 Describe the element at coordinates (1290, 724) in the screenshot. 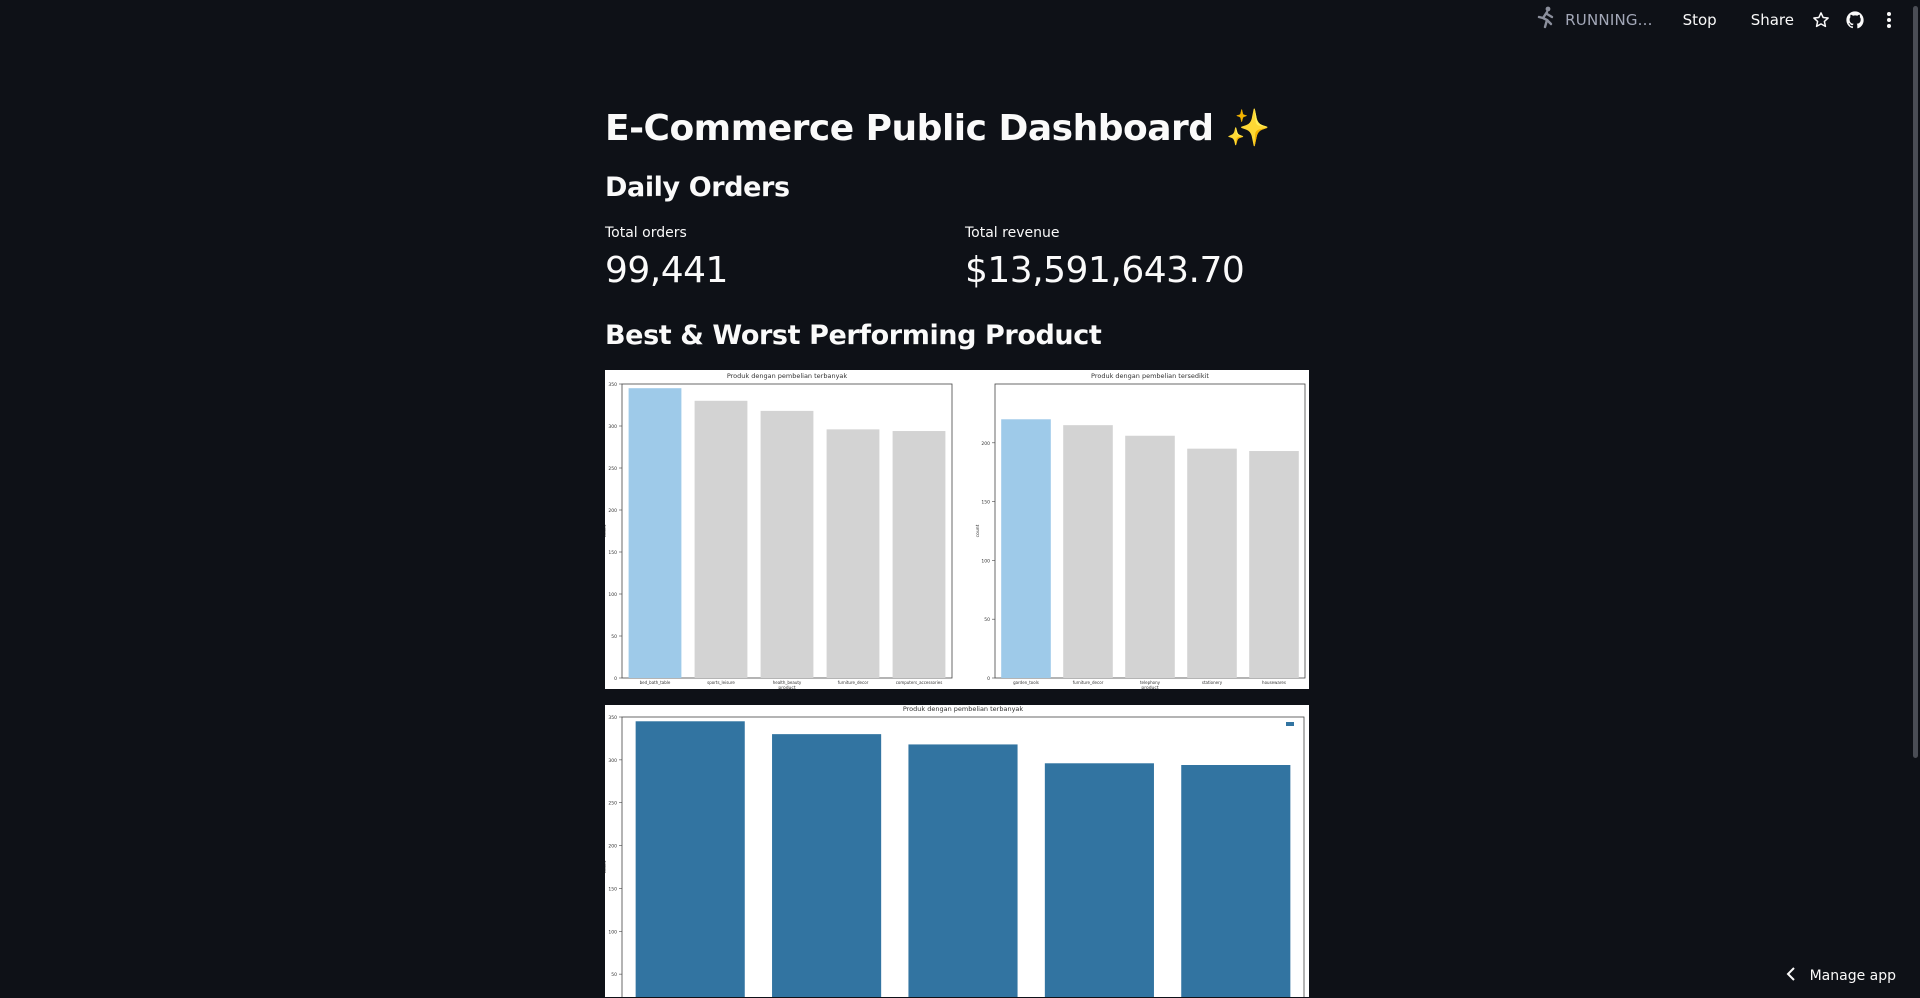

I see `legend-swatch` at that location.